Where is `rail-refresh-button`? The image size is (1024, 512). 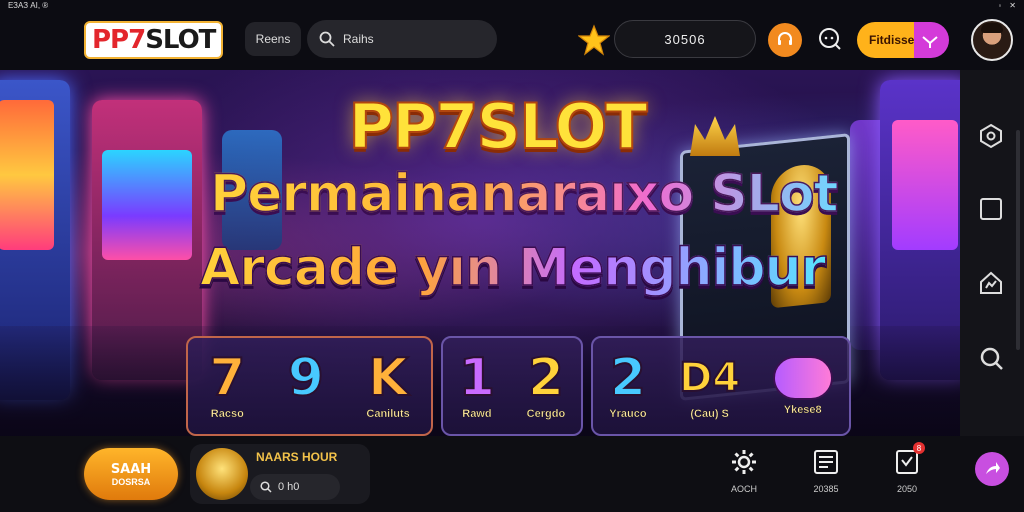
rail-refresh-button is located at coordinates (991, 136).